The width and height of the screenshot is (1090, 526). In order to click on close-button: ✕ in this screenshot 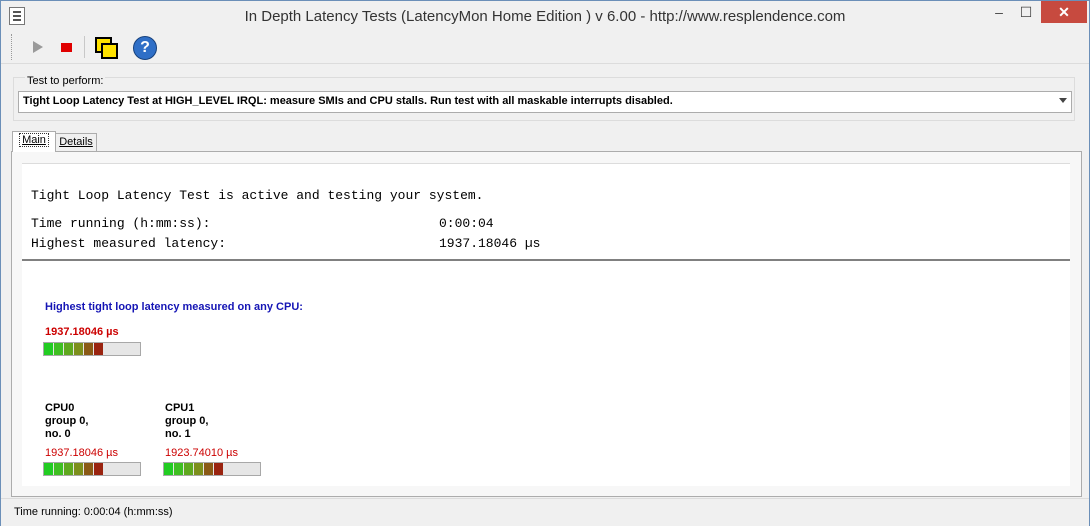, I will do `click(1064, 12)`.